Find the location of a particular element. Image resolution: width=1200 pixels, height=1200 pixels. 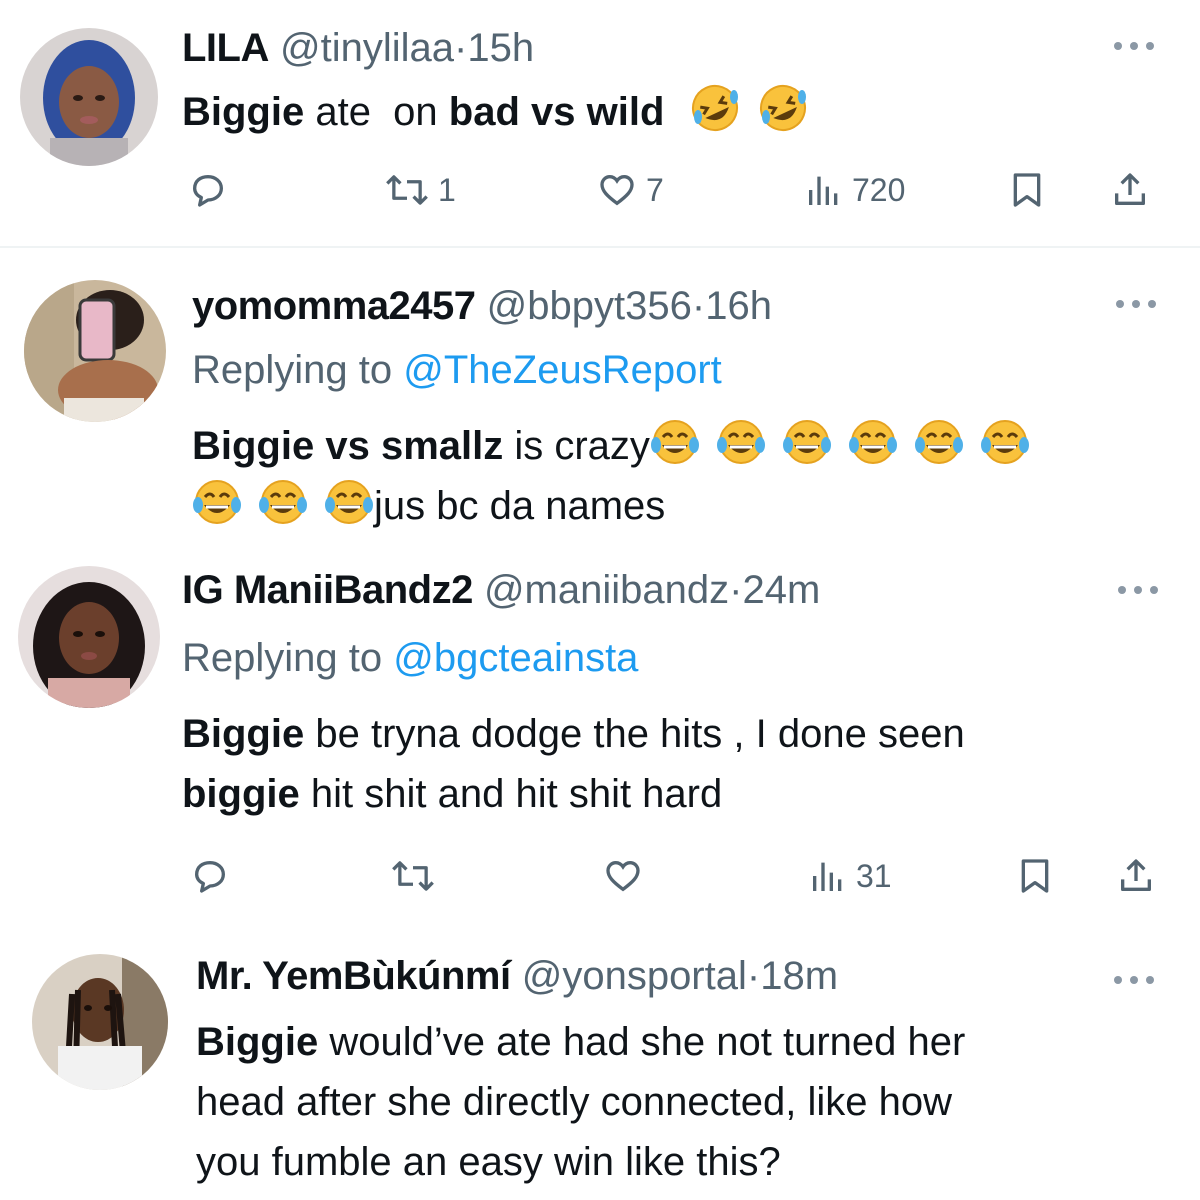

text-plain: you fumble an easy win like this? is located at coordinates (488, 1162).